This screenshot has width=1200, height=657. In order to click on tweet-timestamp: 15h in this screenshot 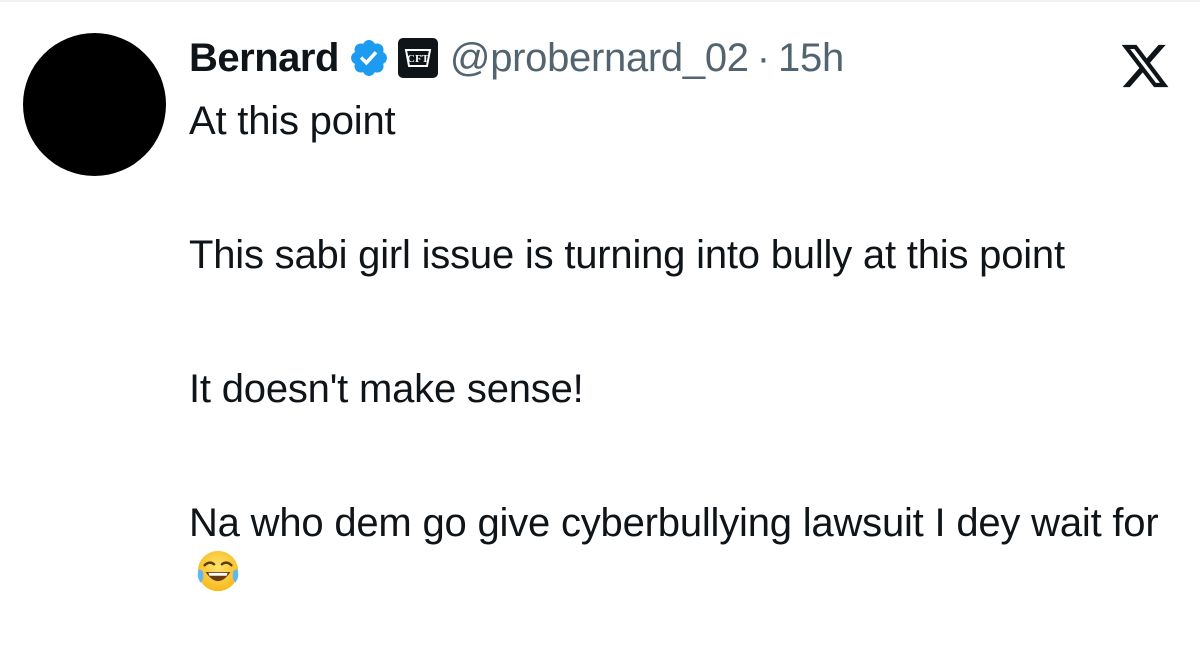, I will do `click(811, 58)`.